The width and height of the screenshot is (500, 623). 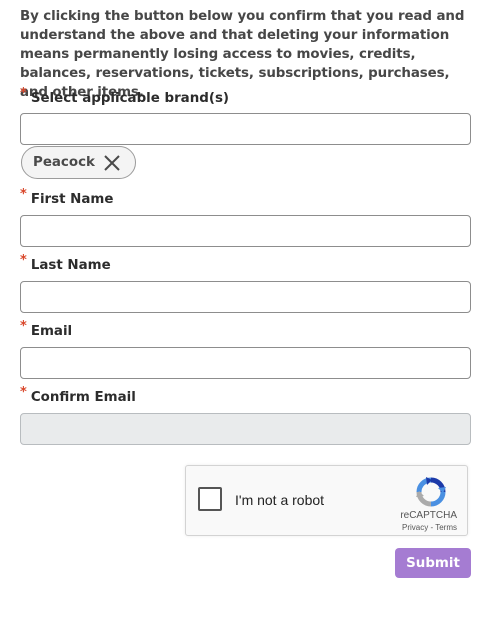 What do you see at coordinates (431, 492) in the screenshot?
I see `recaptcha-logo-icon` at bounding box center [431, 492].